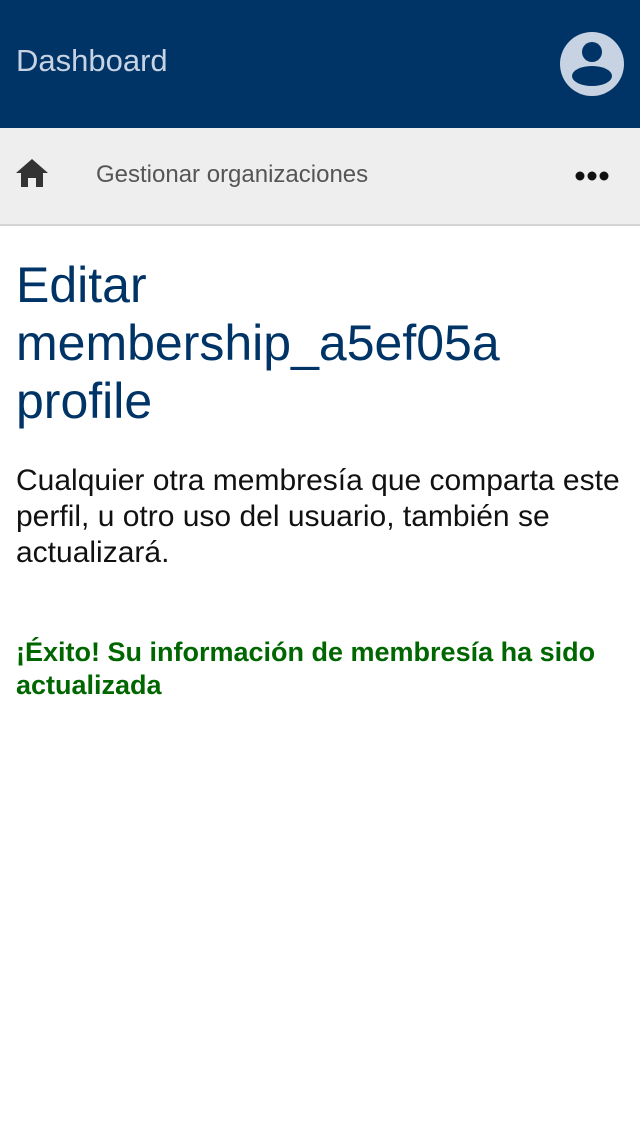  Describe the element at coordinates (258, 343) in the screenshot. I see `page-title: Editar membership_a5ef05a profile` at that location.